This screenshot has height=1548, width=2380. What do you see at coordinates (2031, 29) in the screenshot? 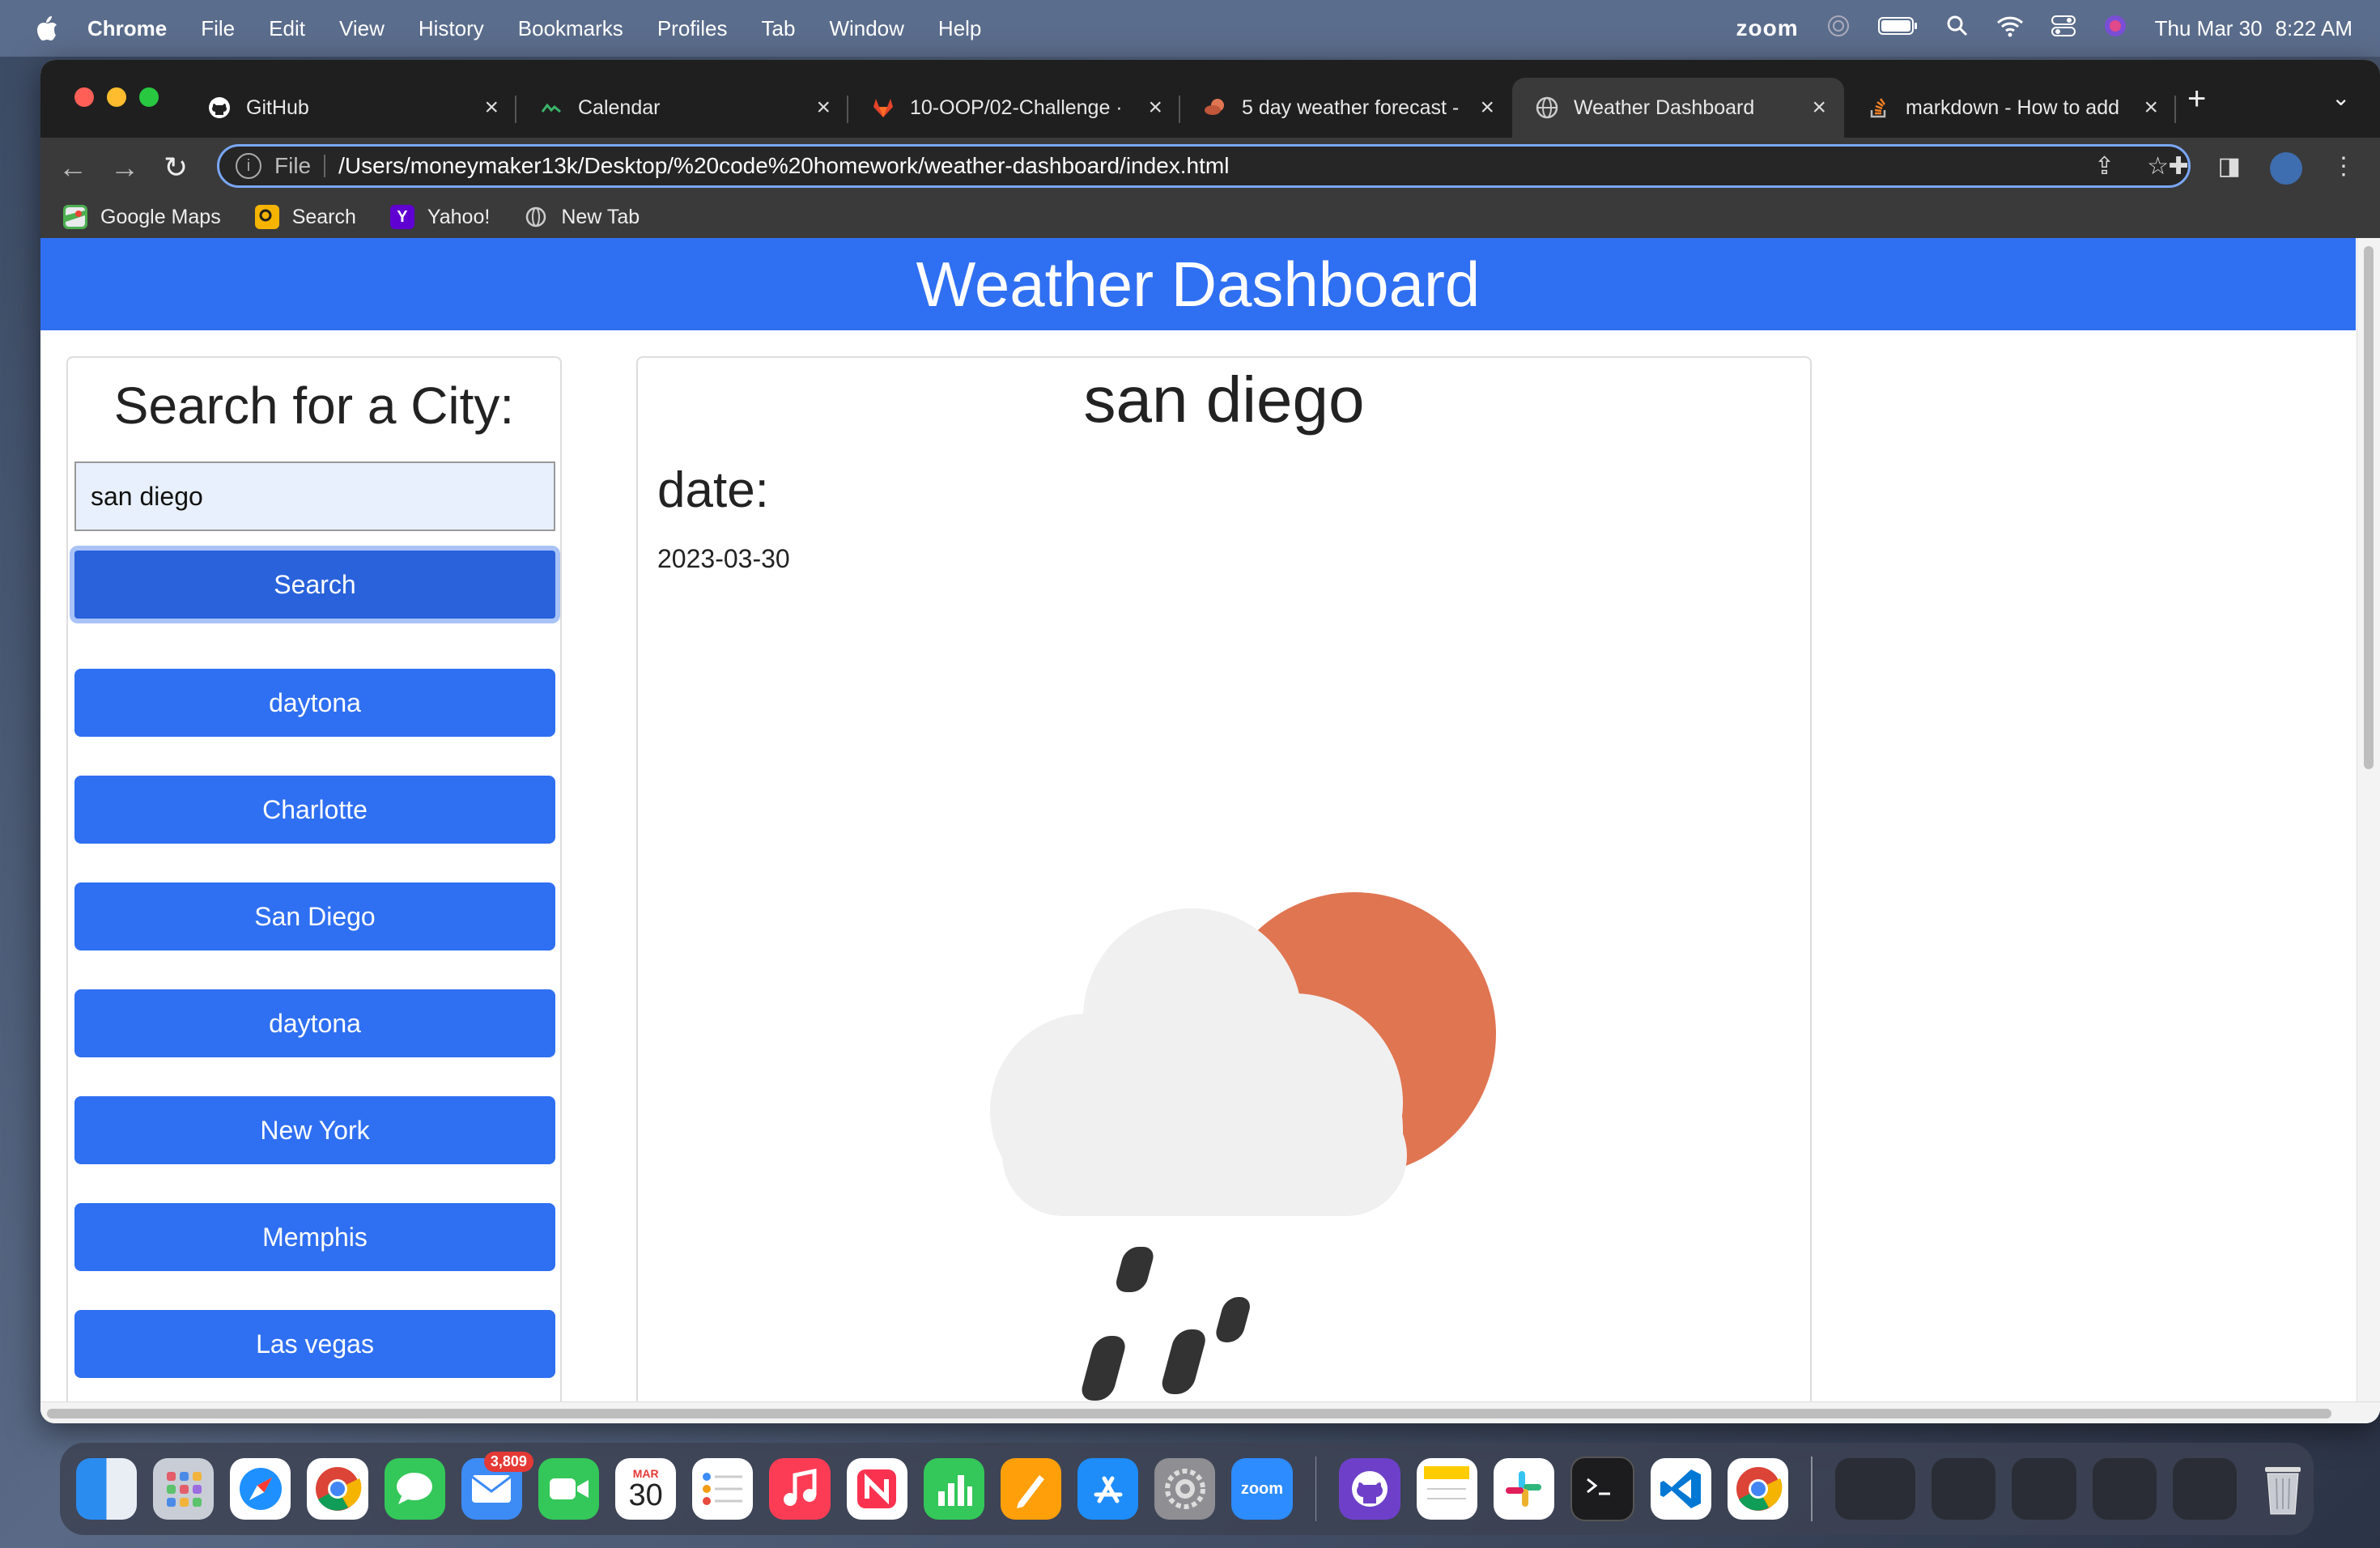
I see `menu-status-area: zoom Thu Mar 30 8:22 AM` at bounding box center [2031, 29].